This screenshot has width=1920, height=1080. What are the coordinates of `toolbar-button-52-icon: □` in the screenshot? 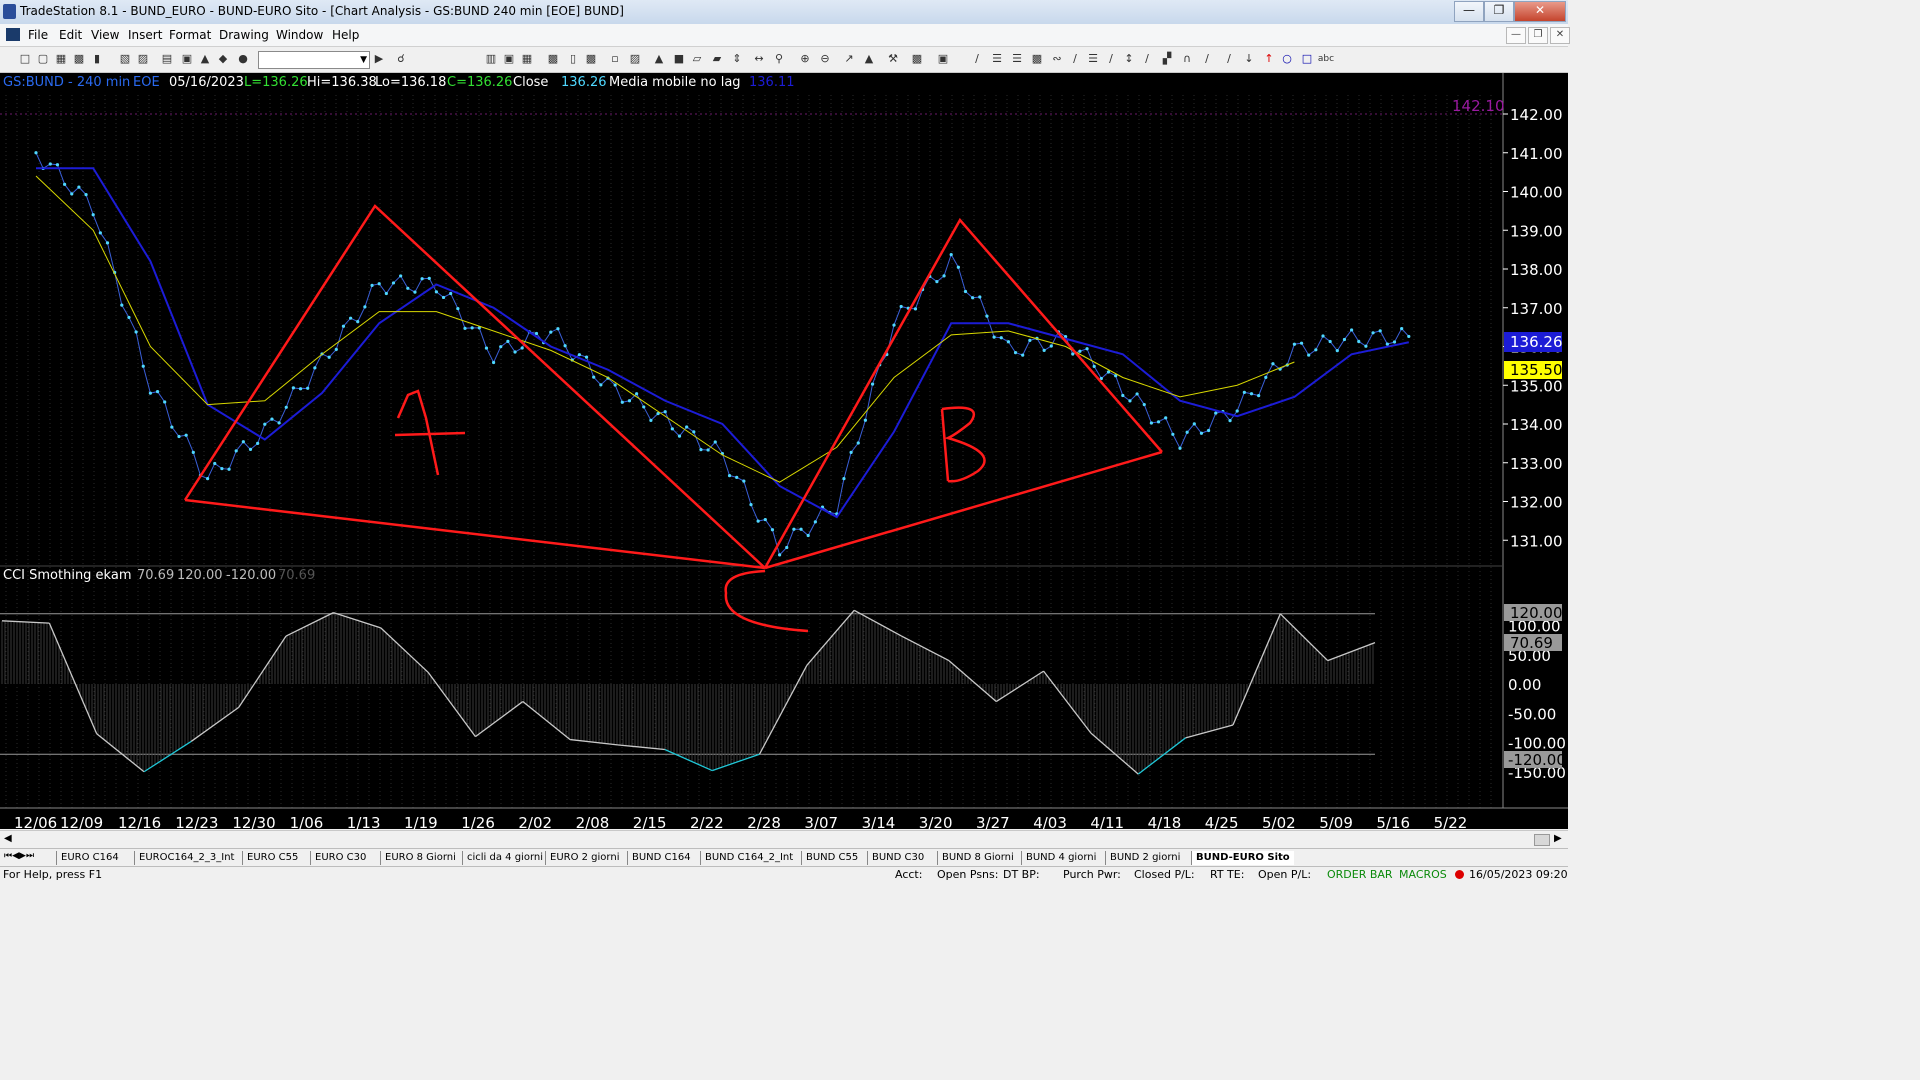 It's located at (1307, 59).